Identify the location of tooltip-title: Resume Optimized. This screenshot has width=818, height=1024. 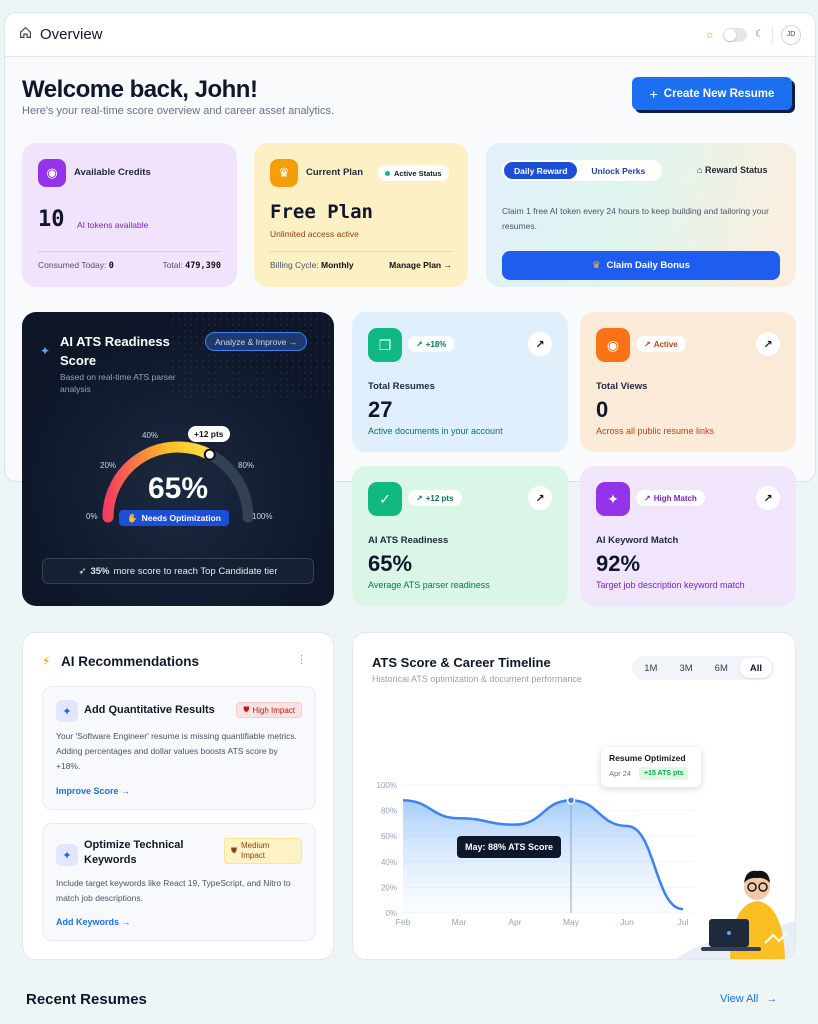
(647, 758).